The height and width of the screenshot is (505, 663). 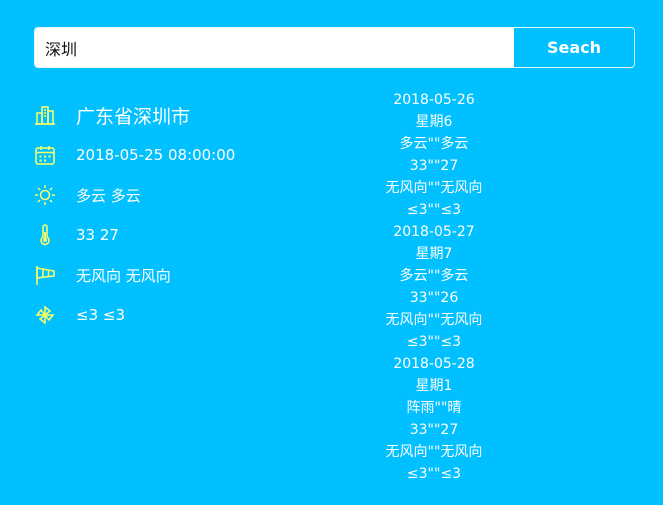 What do you see at coordinates (434, 188) in the screenshot?
I see `forecast-day-1-wind: 无风向""无风向` at bounding box center [434, 188].